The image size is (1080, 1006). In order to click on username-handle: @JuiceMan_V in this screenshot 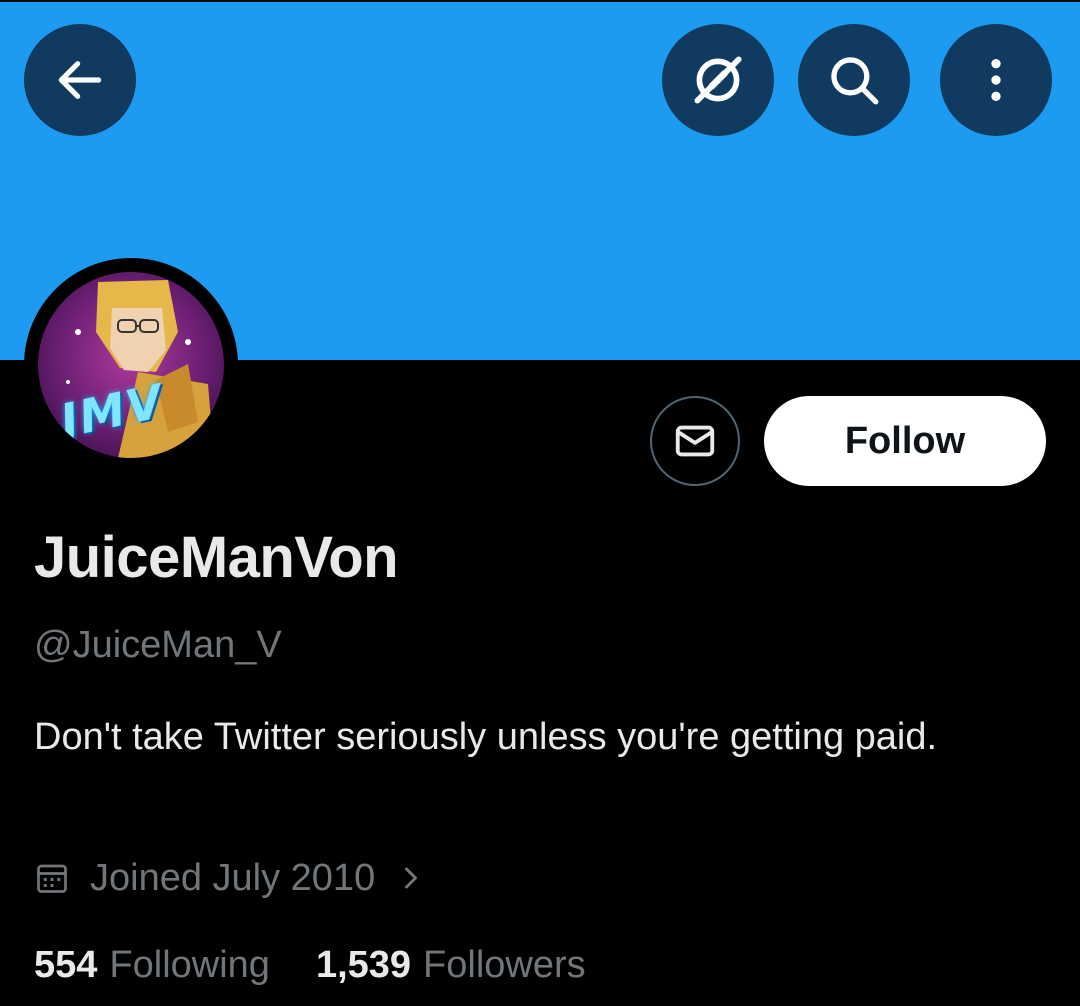, I will do `click(158, 645)`.